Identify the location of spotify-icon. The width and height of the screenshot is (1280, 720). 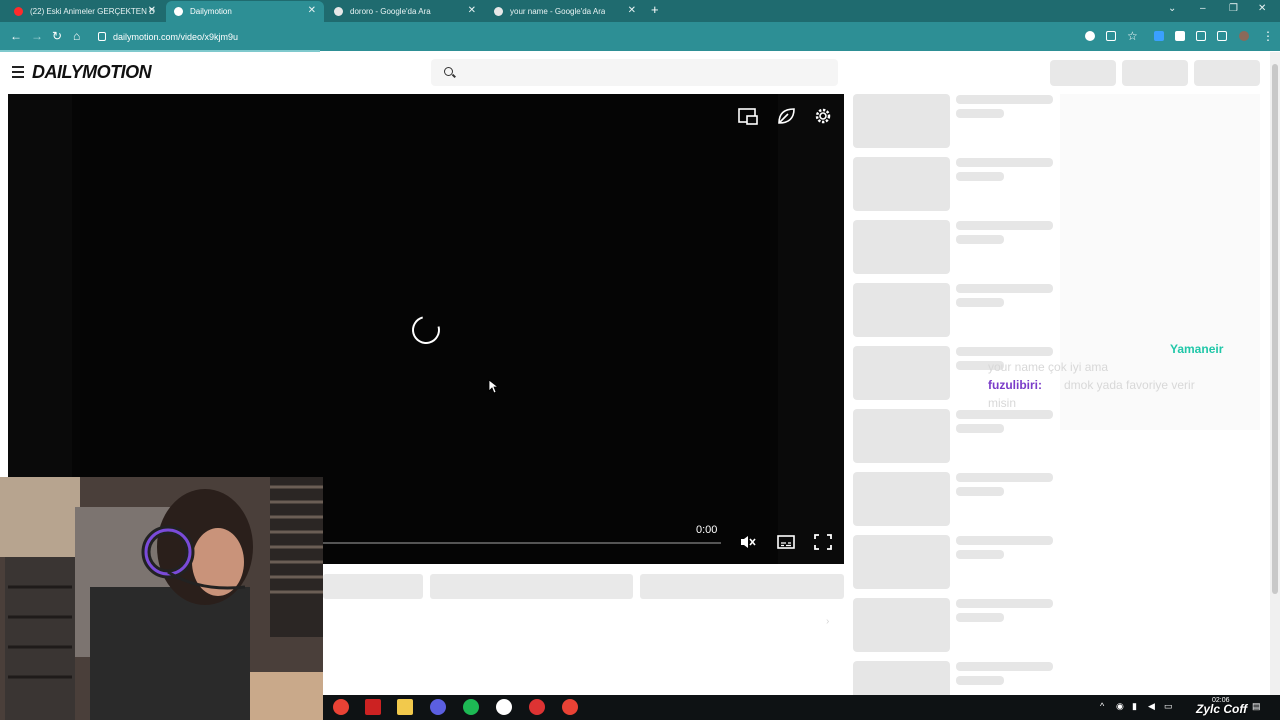
(471, 707).